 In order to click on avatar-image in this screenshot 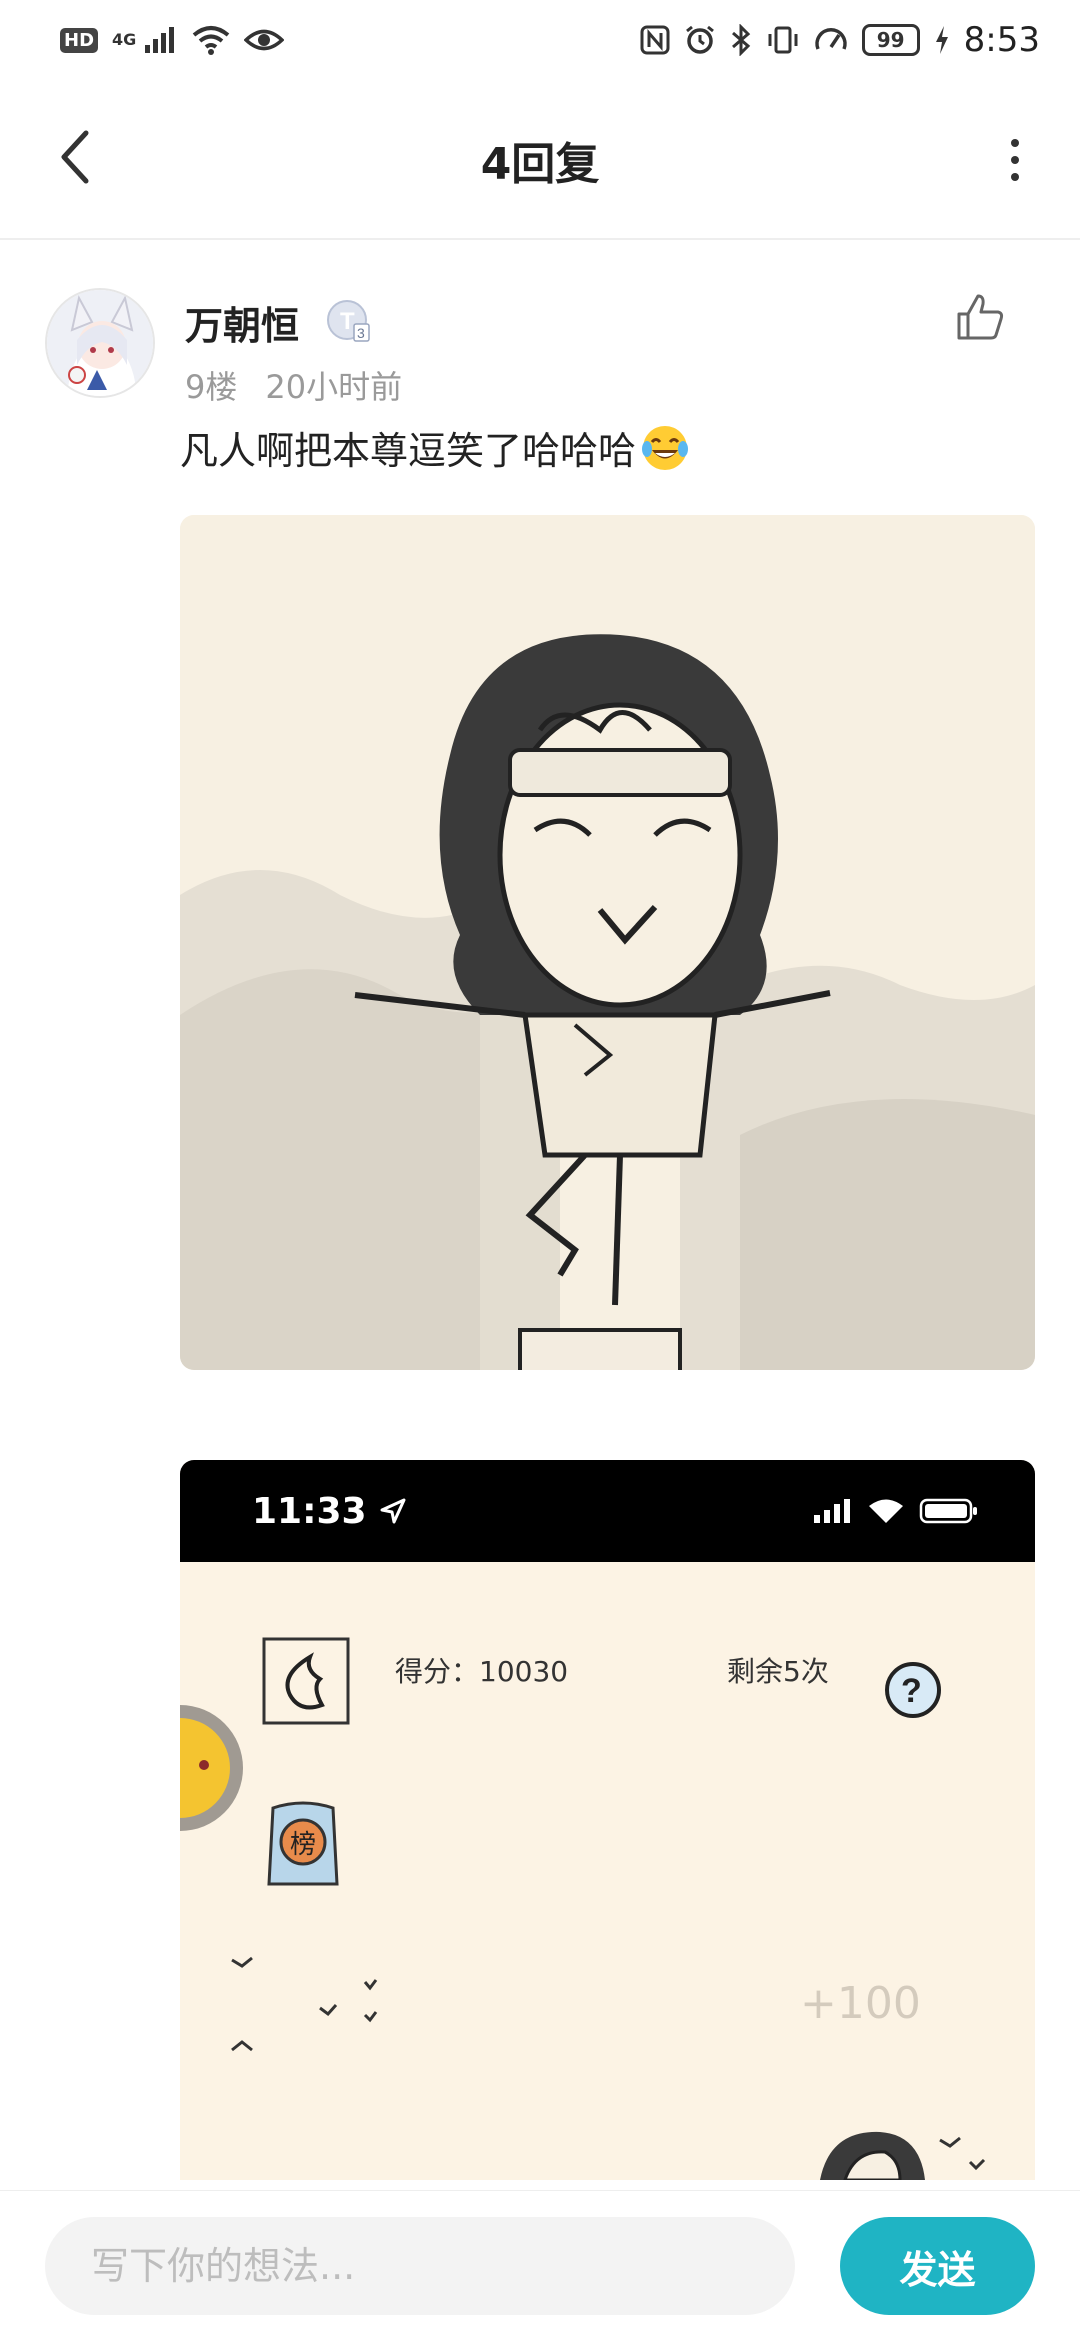, I will do `click(100, 343)`.